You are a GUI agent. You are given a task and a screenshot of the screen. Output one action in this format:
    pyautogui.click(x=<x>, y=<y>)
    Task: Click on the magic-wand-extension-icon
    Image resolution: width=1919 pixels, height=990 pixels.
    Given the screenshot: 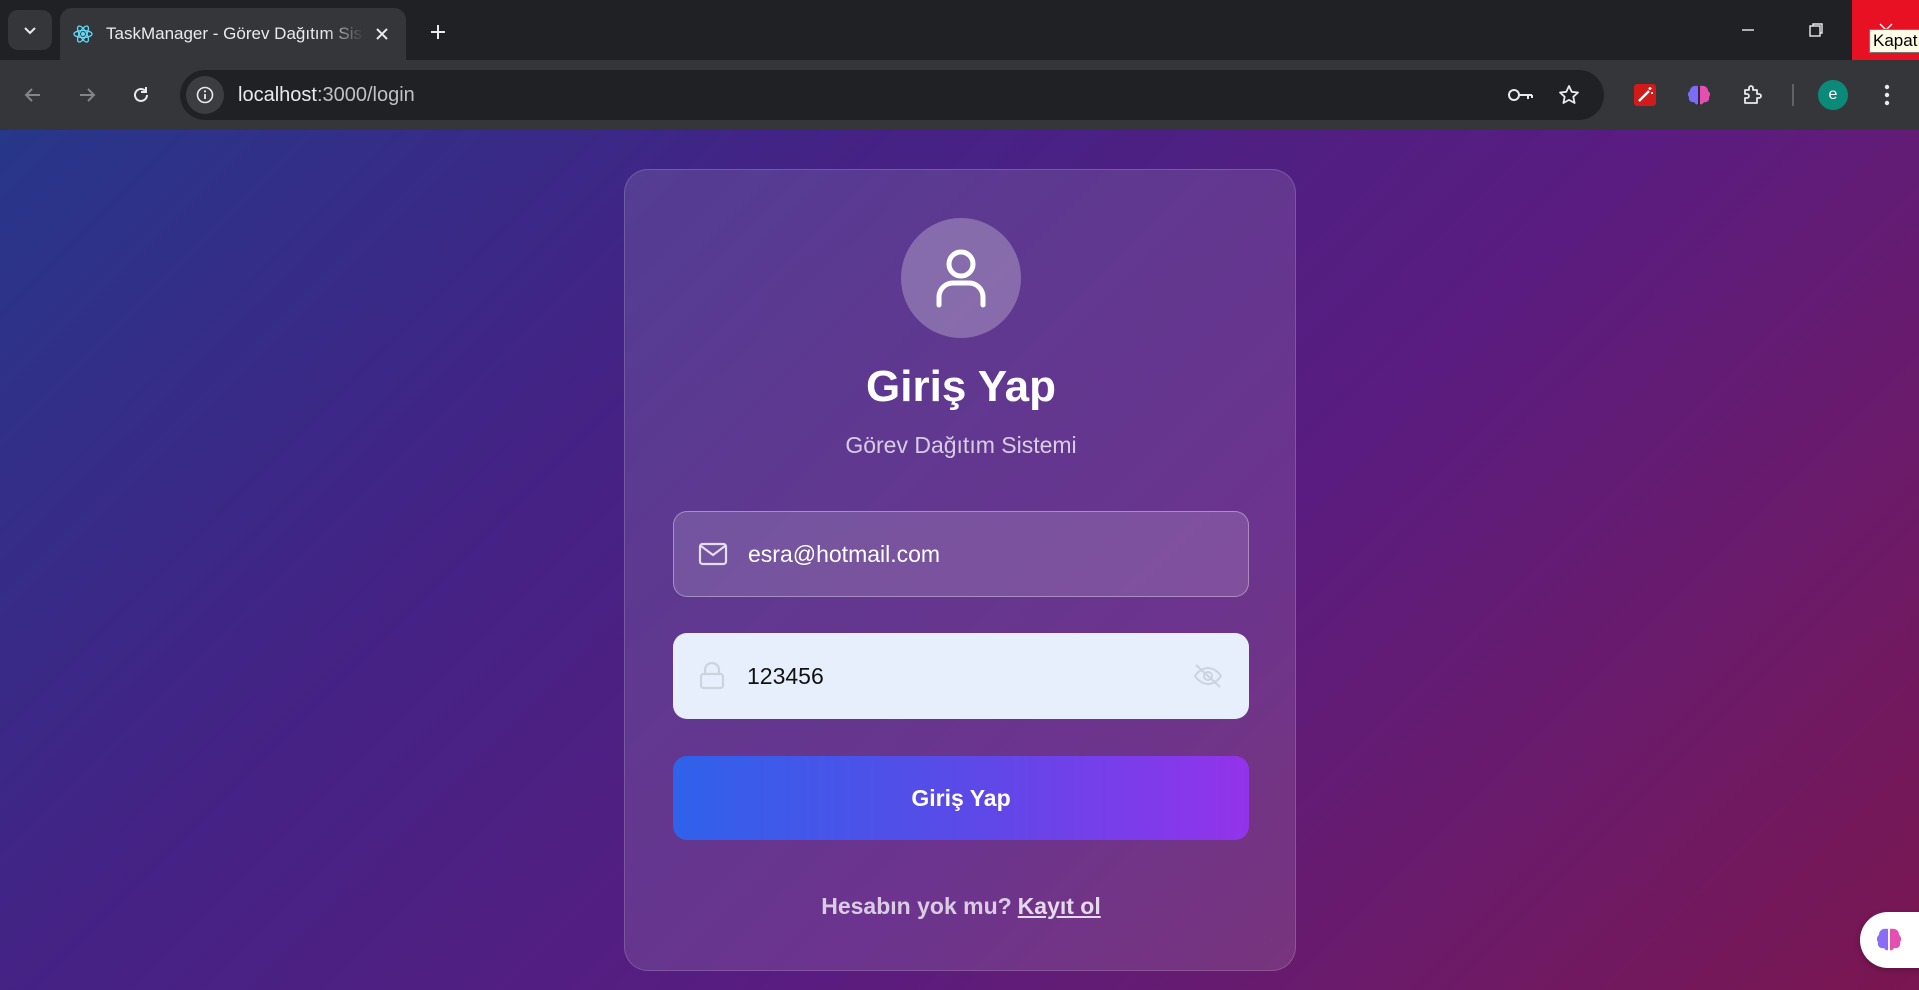 What is the action you would take?
    pyautogui.click(x=1645, y=95)
    